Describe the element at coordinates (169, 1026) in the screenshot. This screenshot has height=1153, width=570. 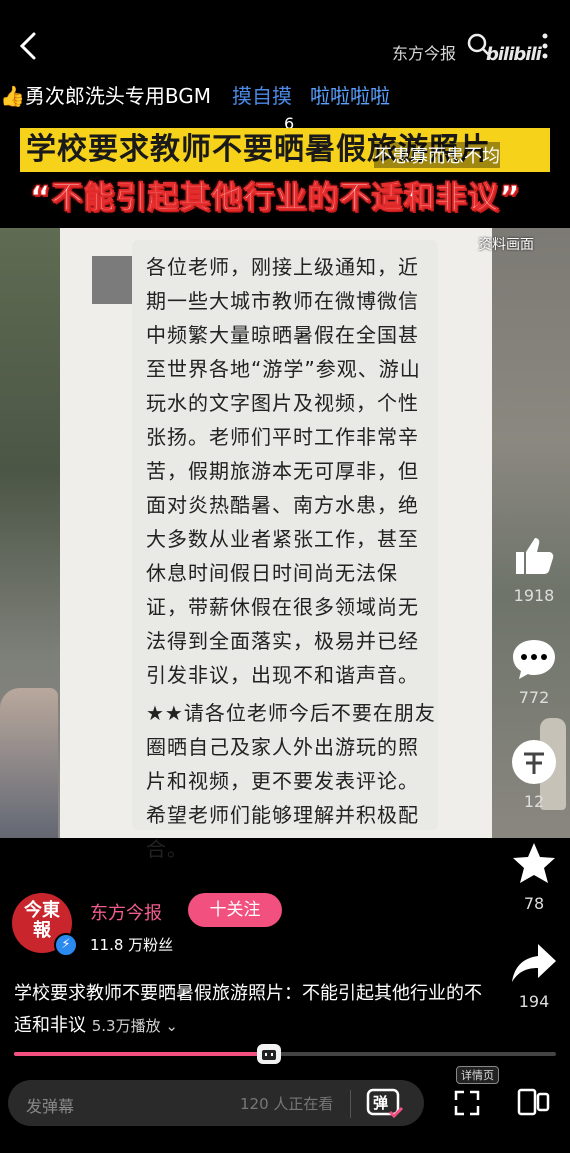
I see `chevron-down-icon: ⌄` at that location.